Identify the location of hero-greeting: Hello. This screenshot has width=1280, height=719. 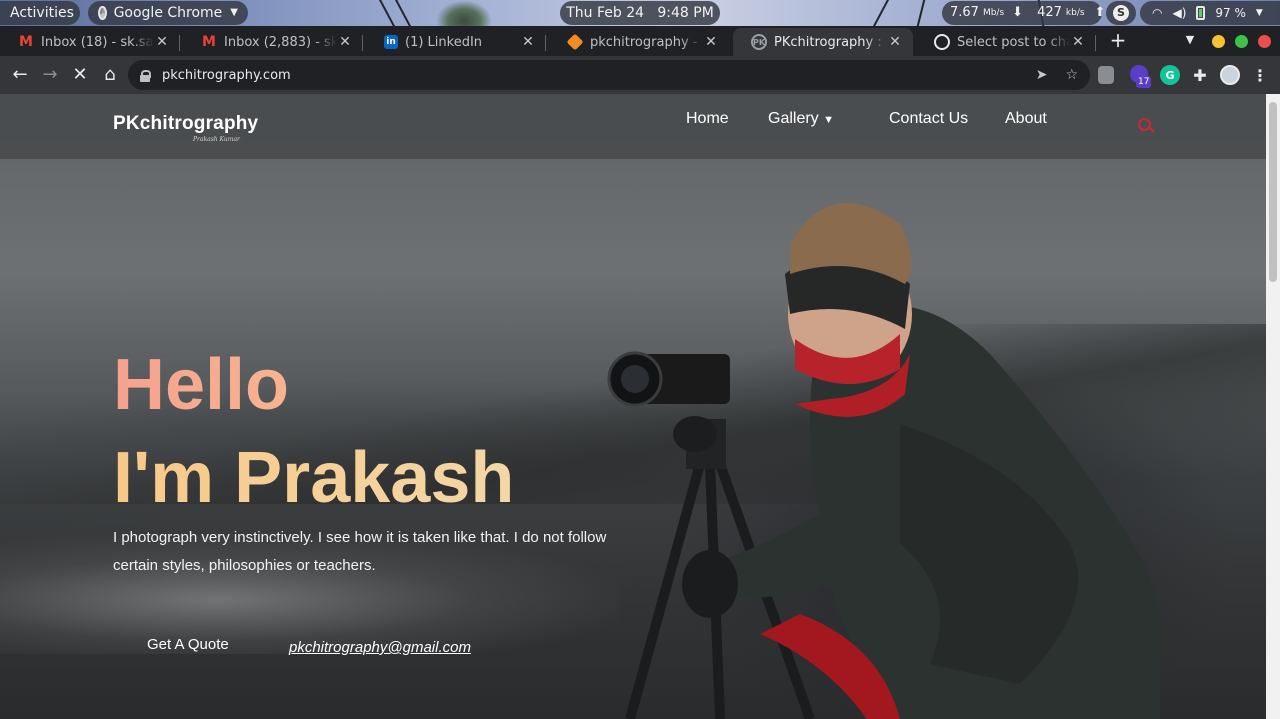
(201, 385).